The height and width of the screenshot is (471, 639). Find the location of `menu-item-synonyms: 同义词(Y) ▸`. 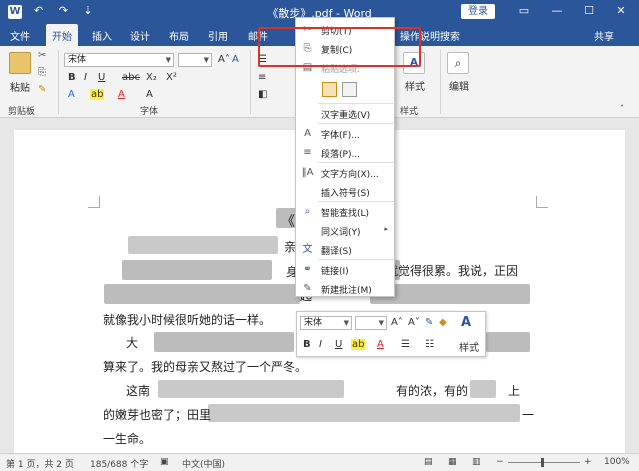

menu-item-synonyms: 同义词(Y) ▸ is located at coordinates (345, 230).